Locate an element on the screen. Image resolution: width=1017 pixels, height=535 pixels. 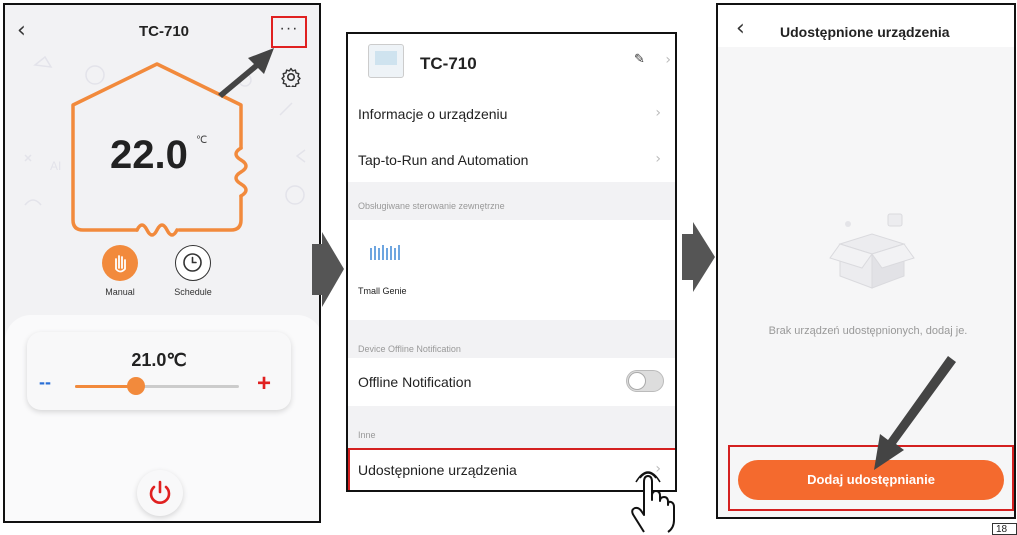
hand-icon is located at coordinates (120, 264).